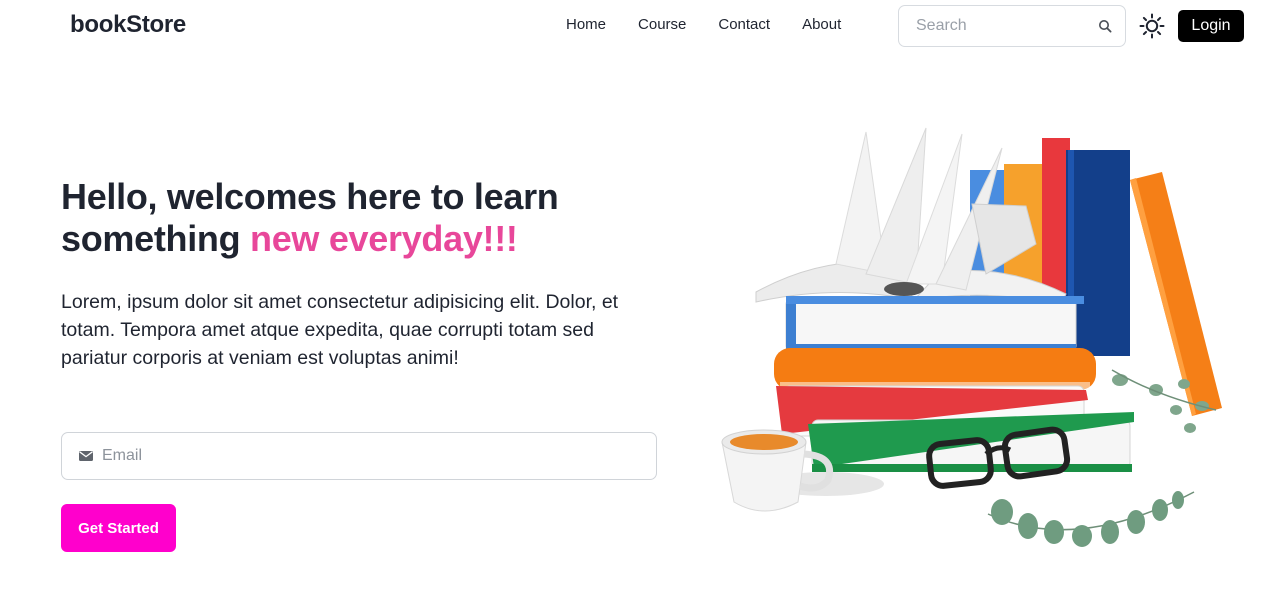  I want to click on login-button: Login, so click(1211, 26).